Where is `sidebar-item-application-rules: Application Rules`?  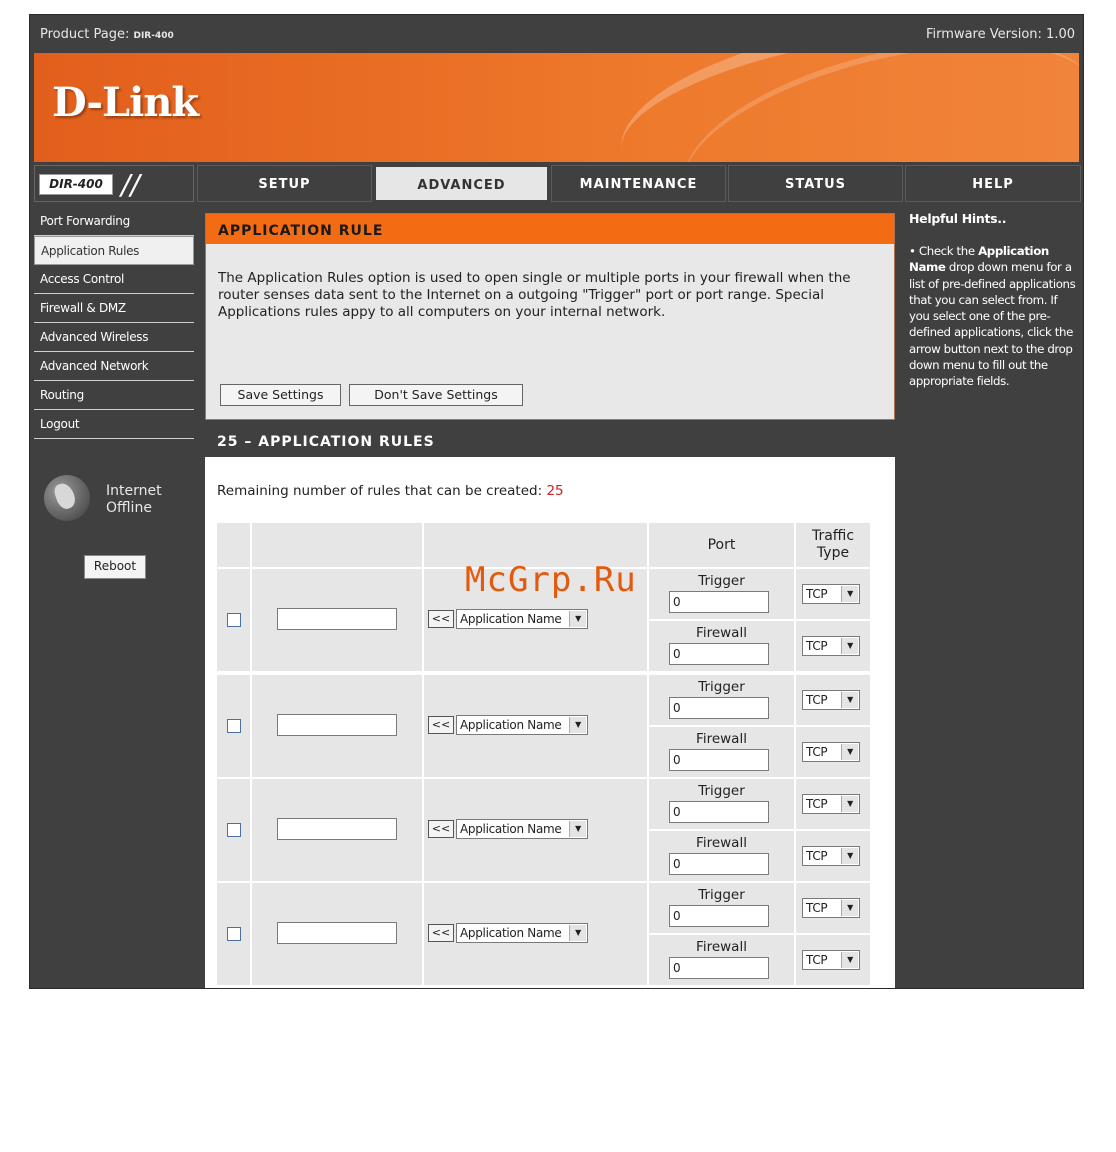
sidebar-item-application-rules: Application Rules is located at coordinates (114, 250).